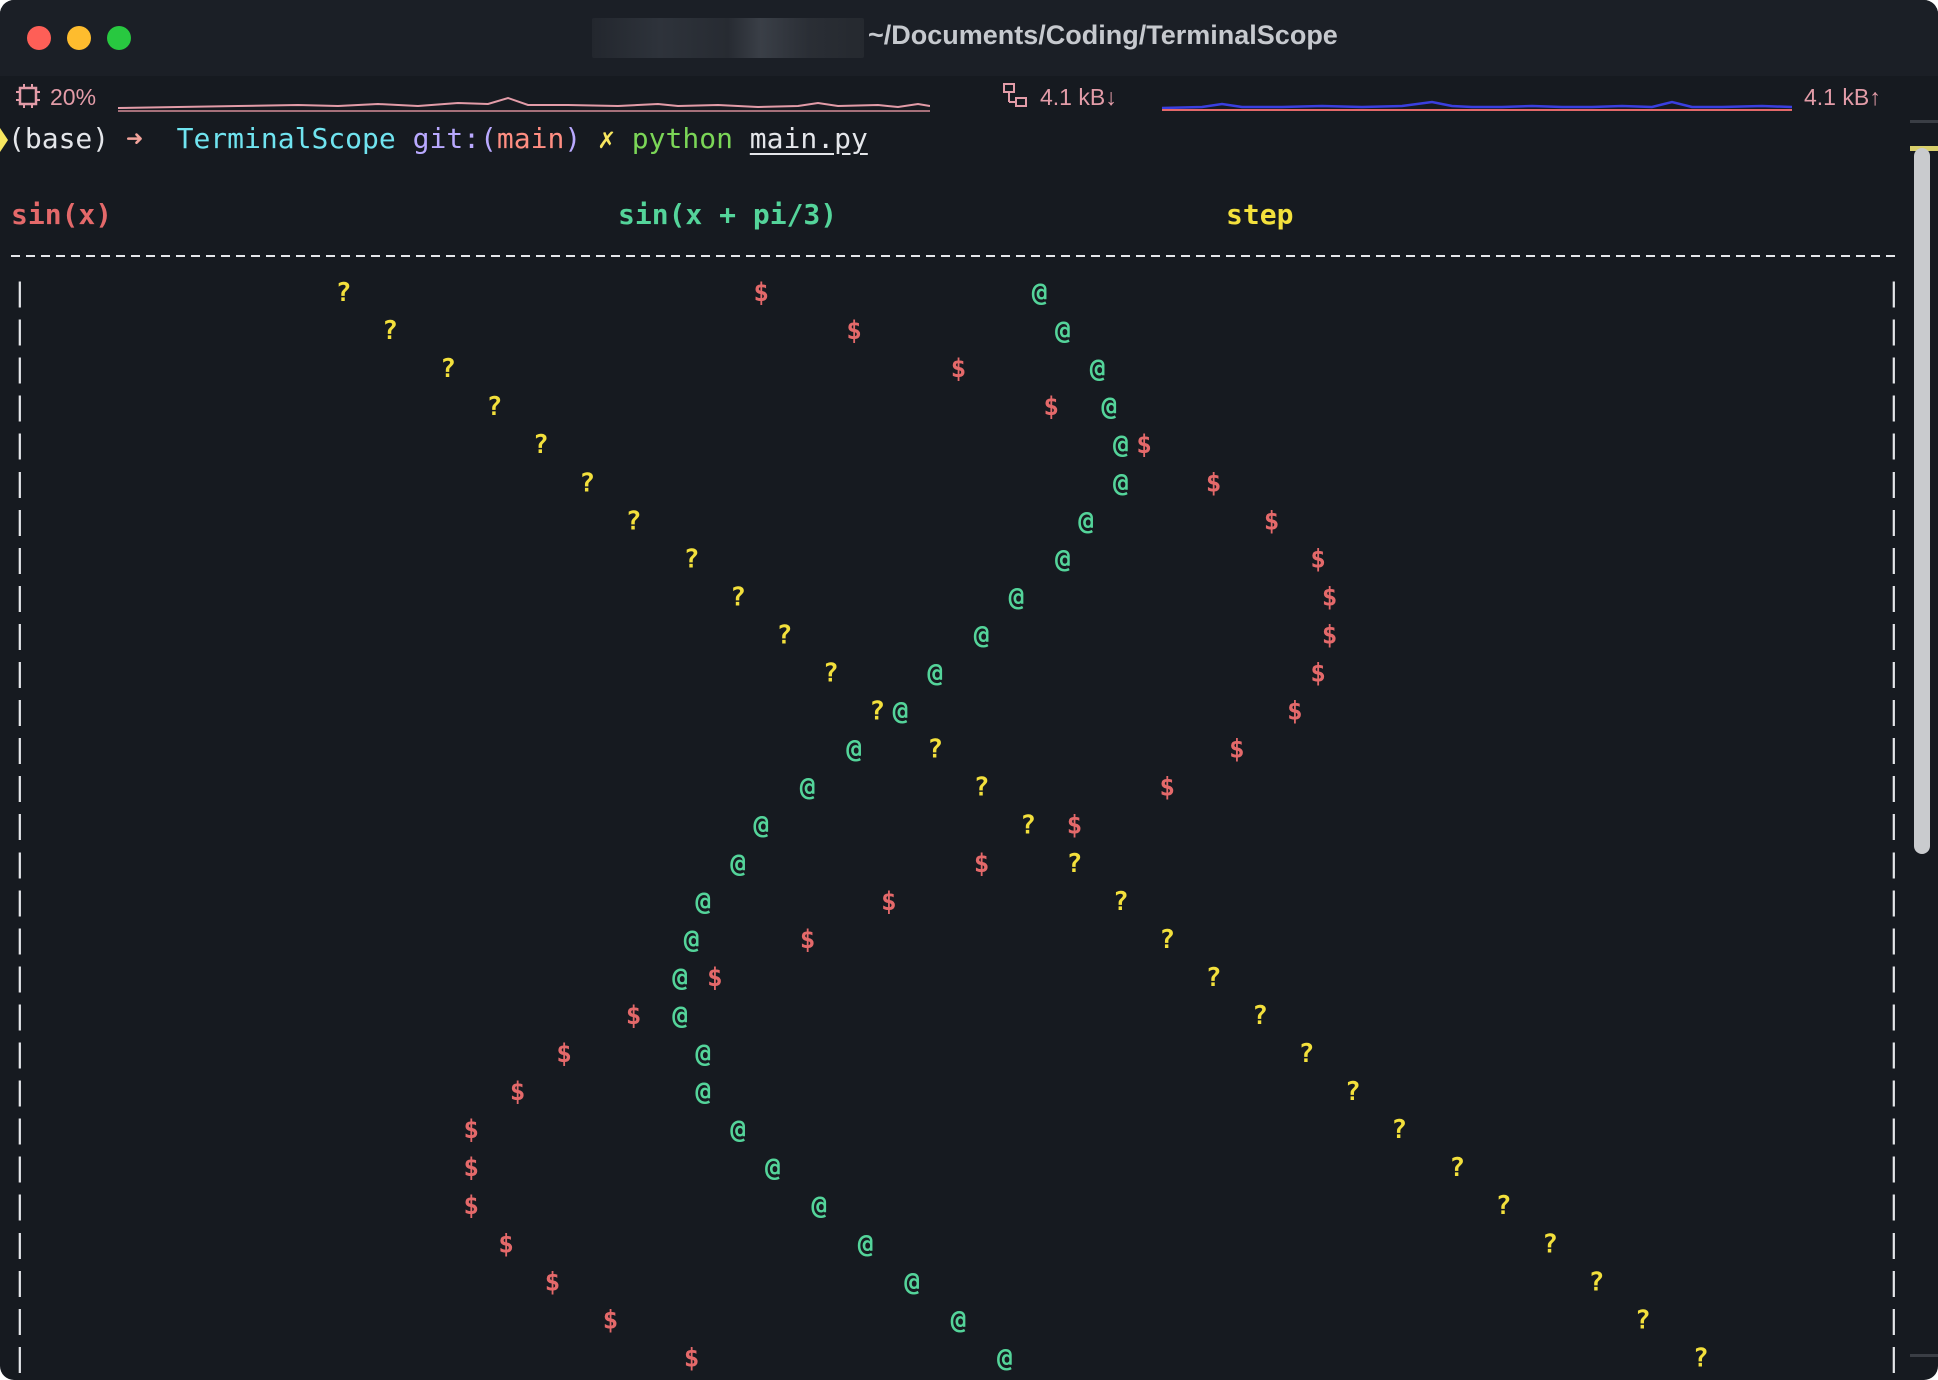  What do you see at coordinates (573, 138) in the screenshot?
I see `git-label-close: )` at bounding box center [573, 138].